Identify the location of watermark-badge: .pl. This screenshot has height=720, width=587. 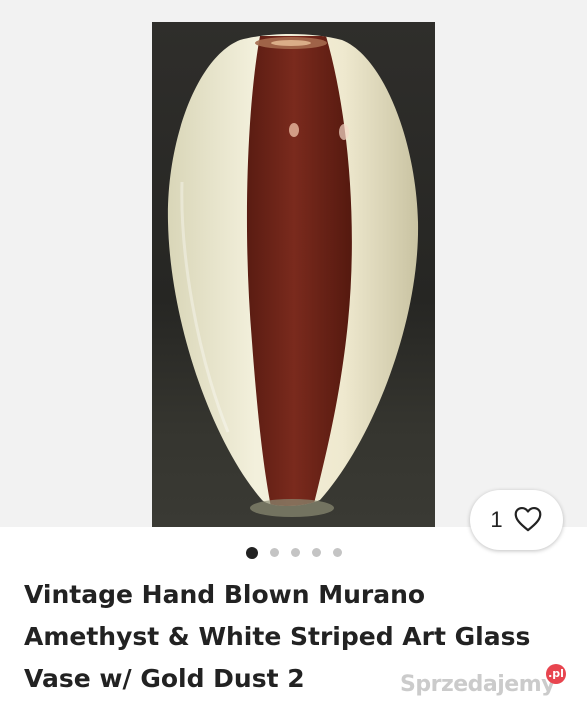
(556, 674).